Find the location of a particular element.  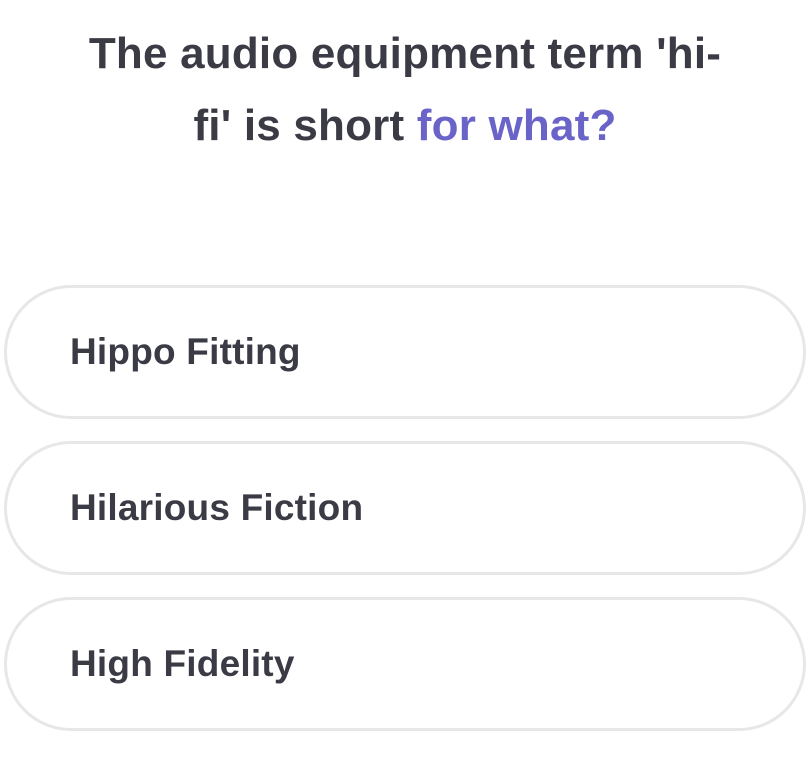

question-line-2-plain: fi' is short is located at coordinates (305, 125).